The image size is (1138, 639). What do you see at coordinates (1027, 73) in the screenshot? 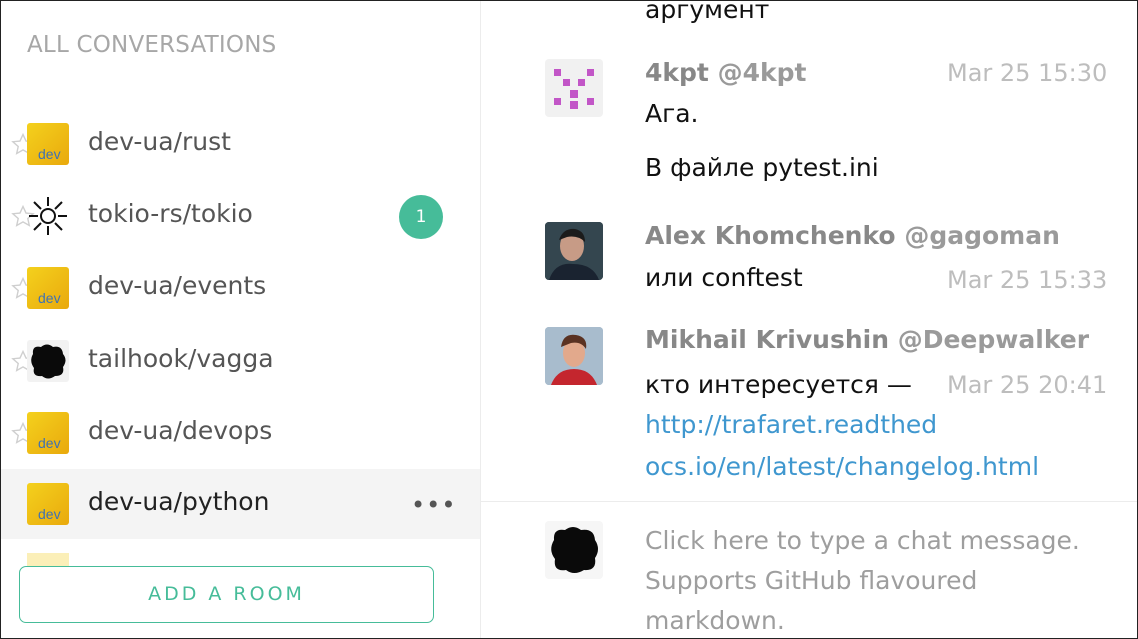
I see `message-timestamp: Mar 25 15:30` at bounding box center [1027, 73].